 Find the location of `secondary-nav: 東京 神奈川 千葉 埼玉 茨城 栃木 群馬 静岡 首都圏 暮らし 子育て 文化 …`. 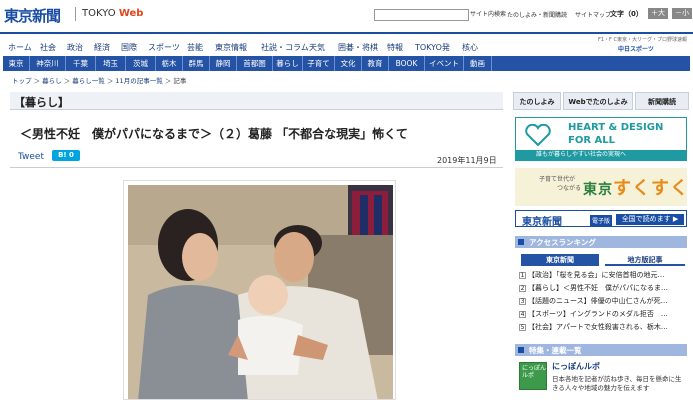

secondary-nav: 東京 神奈川 千葉 埼玉 茨城 栃木 群馬 静岡 首都圏 暮らし 子育て 文化 … is located at coordinates (346, 63).